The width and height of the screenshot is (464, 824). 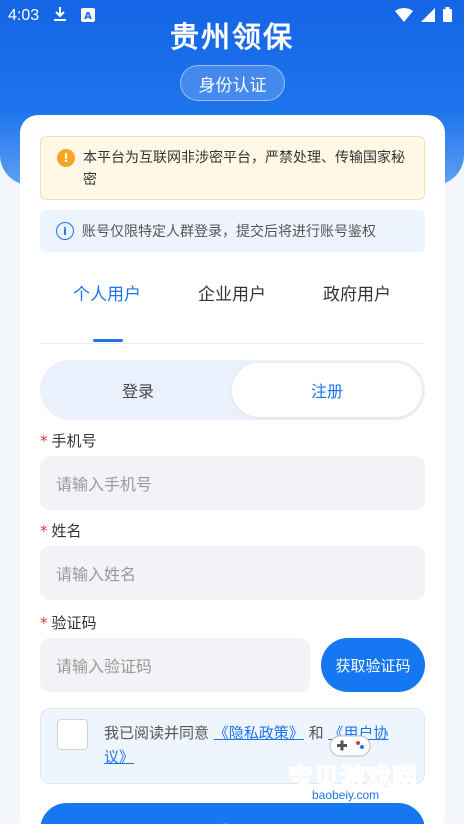 I want to click on info-icon: i, so click(x=65, y=231).